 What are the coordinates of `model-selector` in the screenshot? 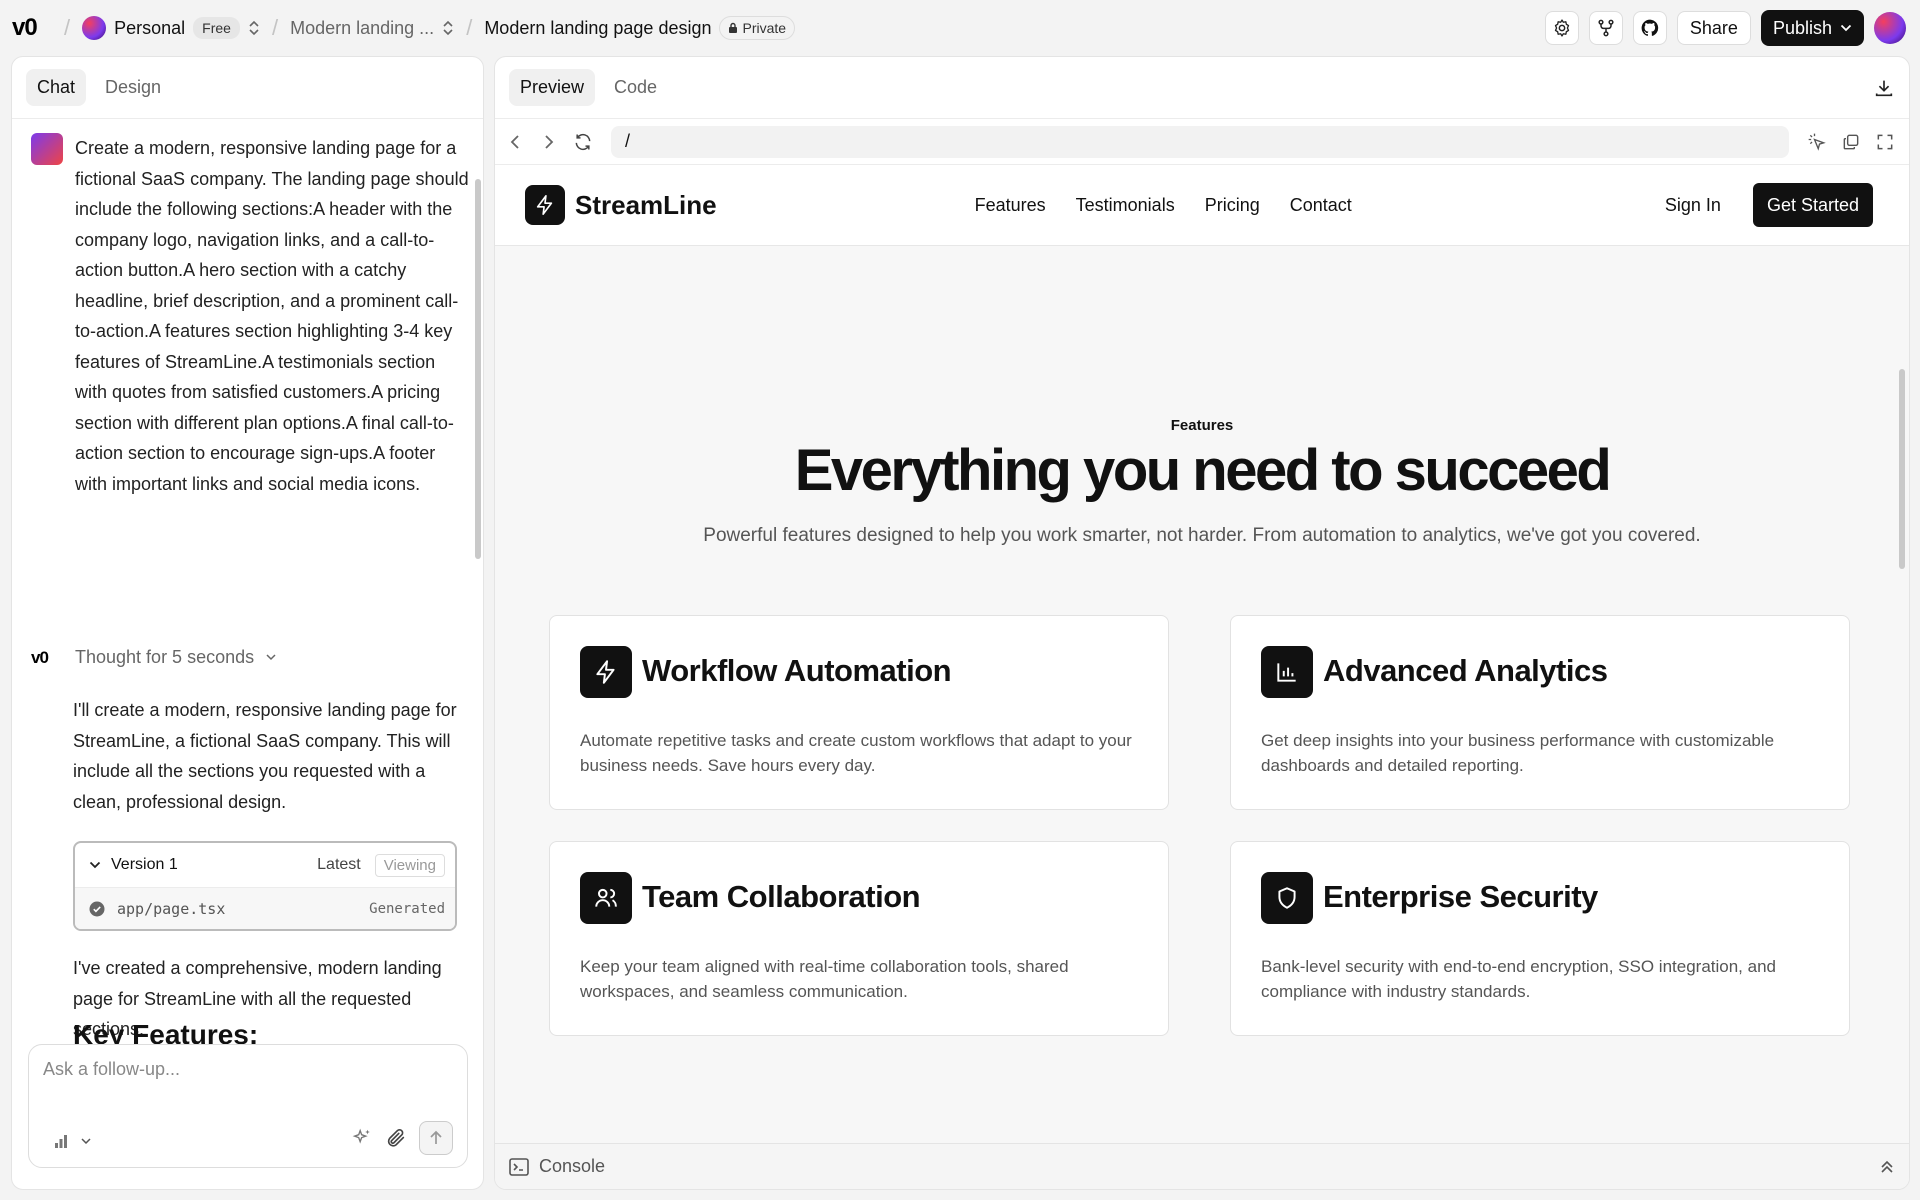 It's located at (72, 1141).